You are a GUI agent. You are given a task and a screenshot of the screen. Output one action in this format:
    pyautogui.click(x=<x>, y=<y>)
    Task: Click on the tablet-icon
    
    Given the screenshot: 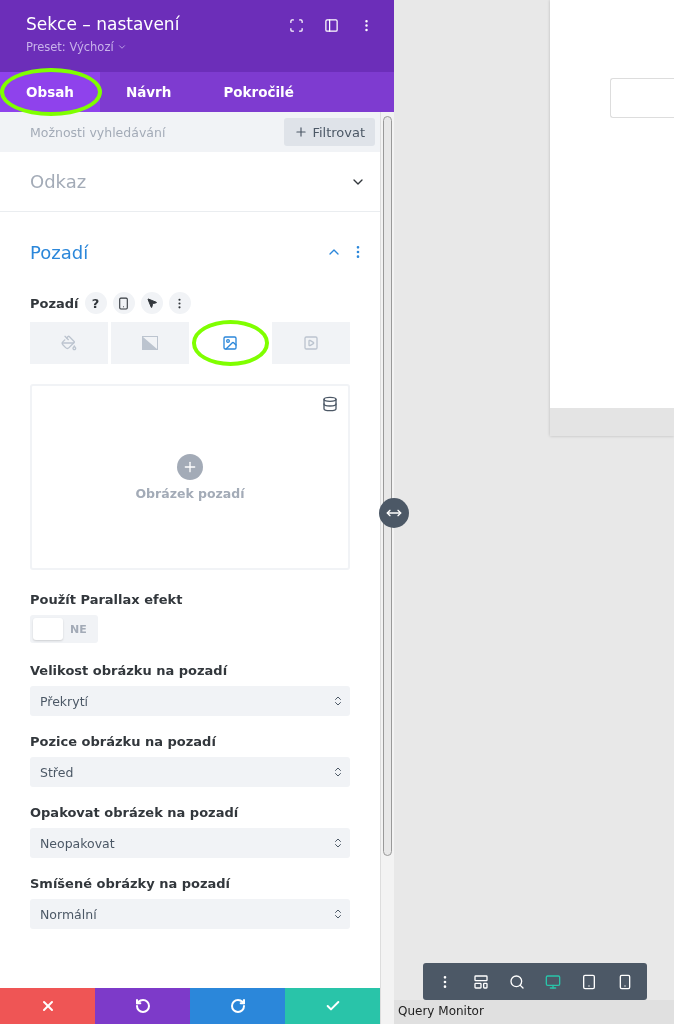 What is the action you would take?
    pyautogui.click(x=589, y=981)
    